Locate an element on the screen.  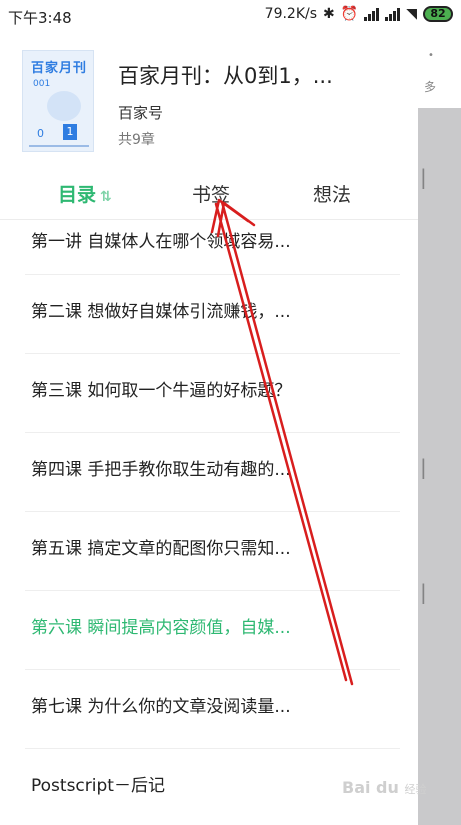
watermark-logo: Bai du 经验 is located at coordinates (384, 787).